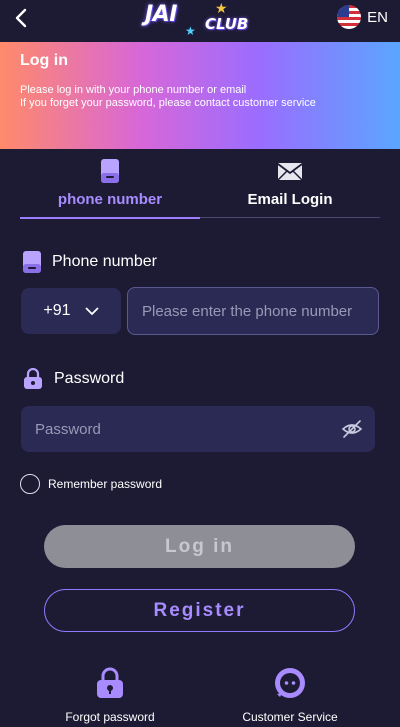 This screenshot has height=727, width=400. What do you see at coordinates (176, 429) in the screenshot?
I see `password-input` at bounding box center [176, 429].